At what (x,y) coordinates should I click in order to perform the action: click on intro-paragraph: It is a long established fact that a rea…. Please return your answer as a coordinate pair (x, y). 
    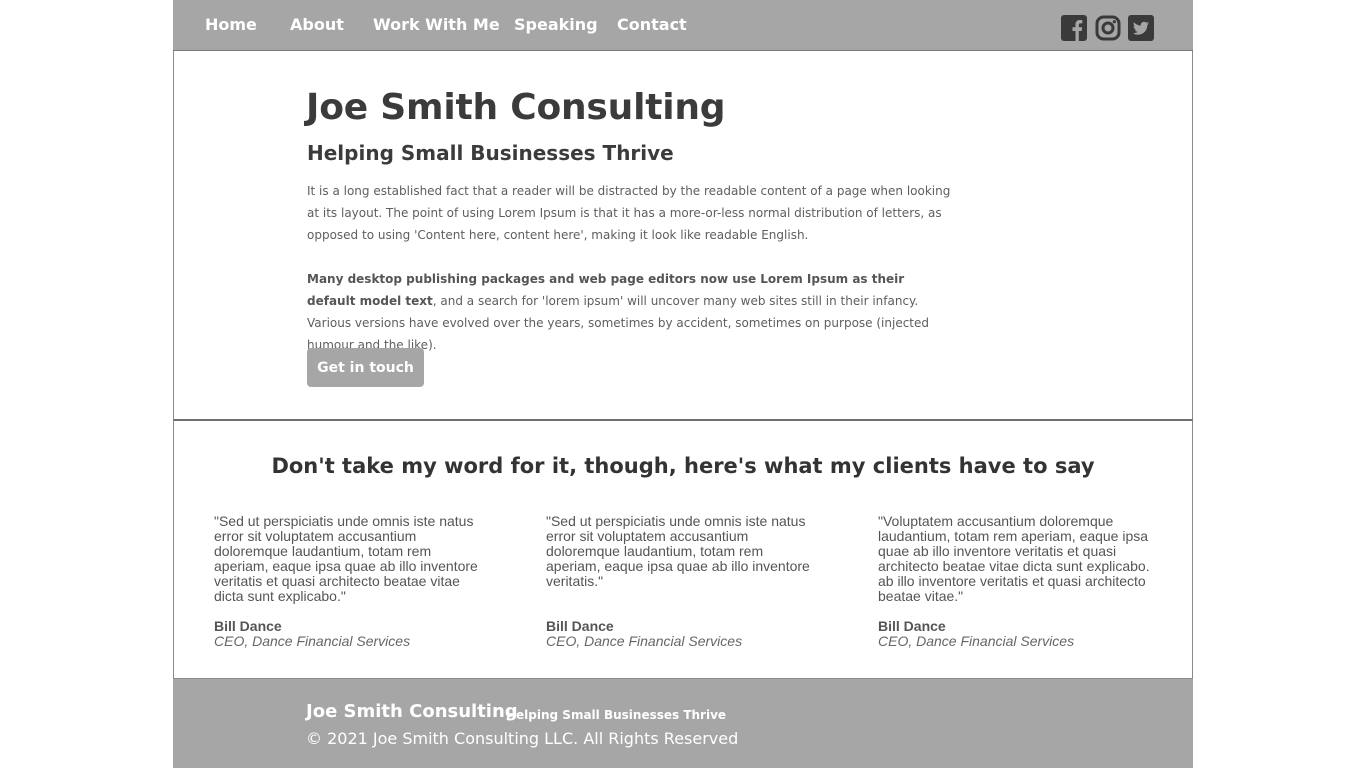
    Looking at the image, I should click on (629, 213).